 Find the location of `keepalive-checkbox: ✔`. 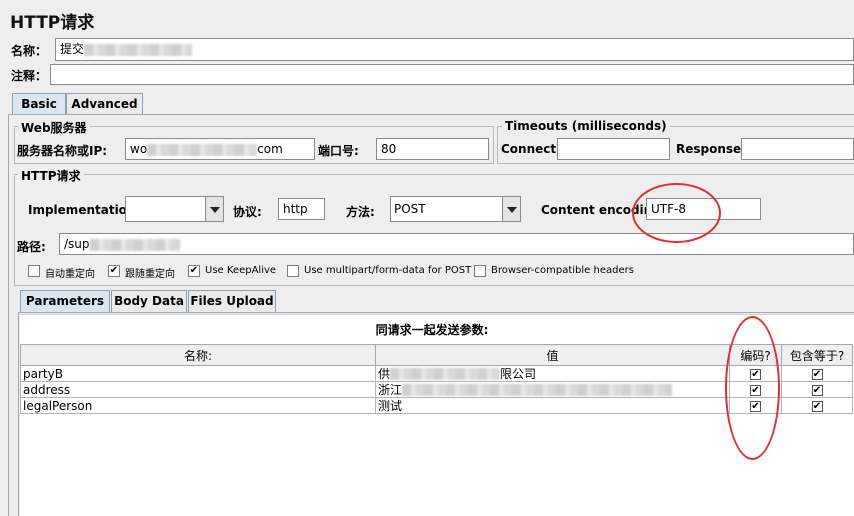

keepalive-checkbox: ✔ is located at coordinates (194, 271).